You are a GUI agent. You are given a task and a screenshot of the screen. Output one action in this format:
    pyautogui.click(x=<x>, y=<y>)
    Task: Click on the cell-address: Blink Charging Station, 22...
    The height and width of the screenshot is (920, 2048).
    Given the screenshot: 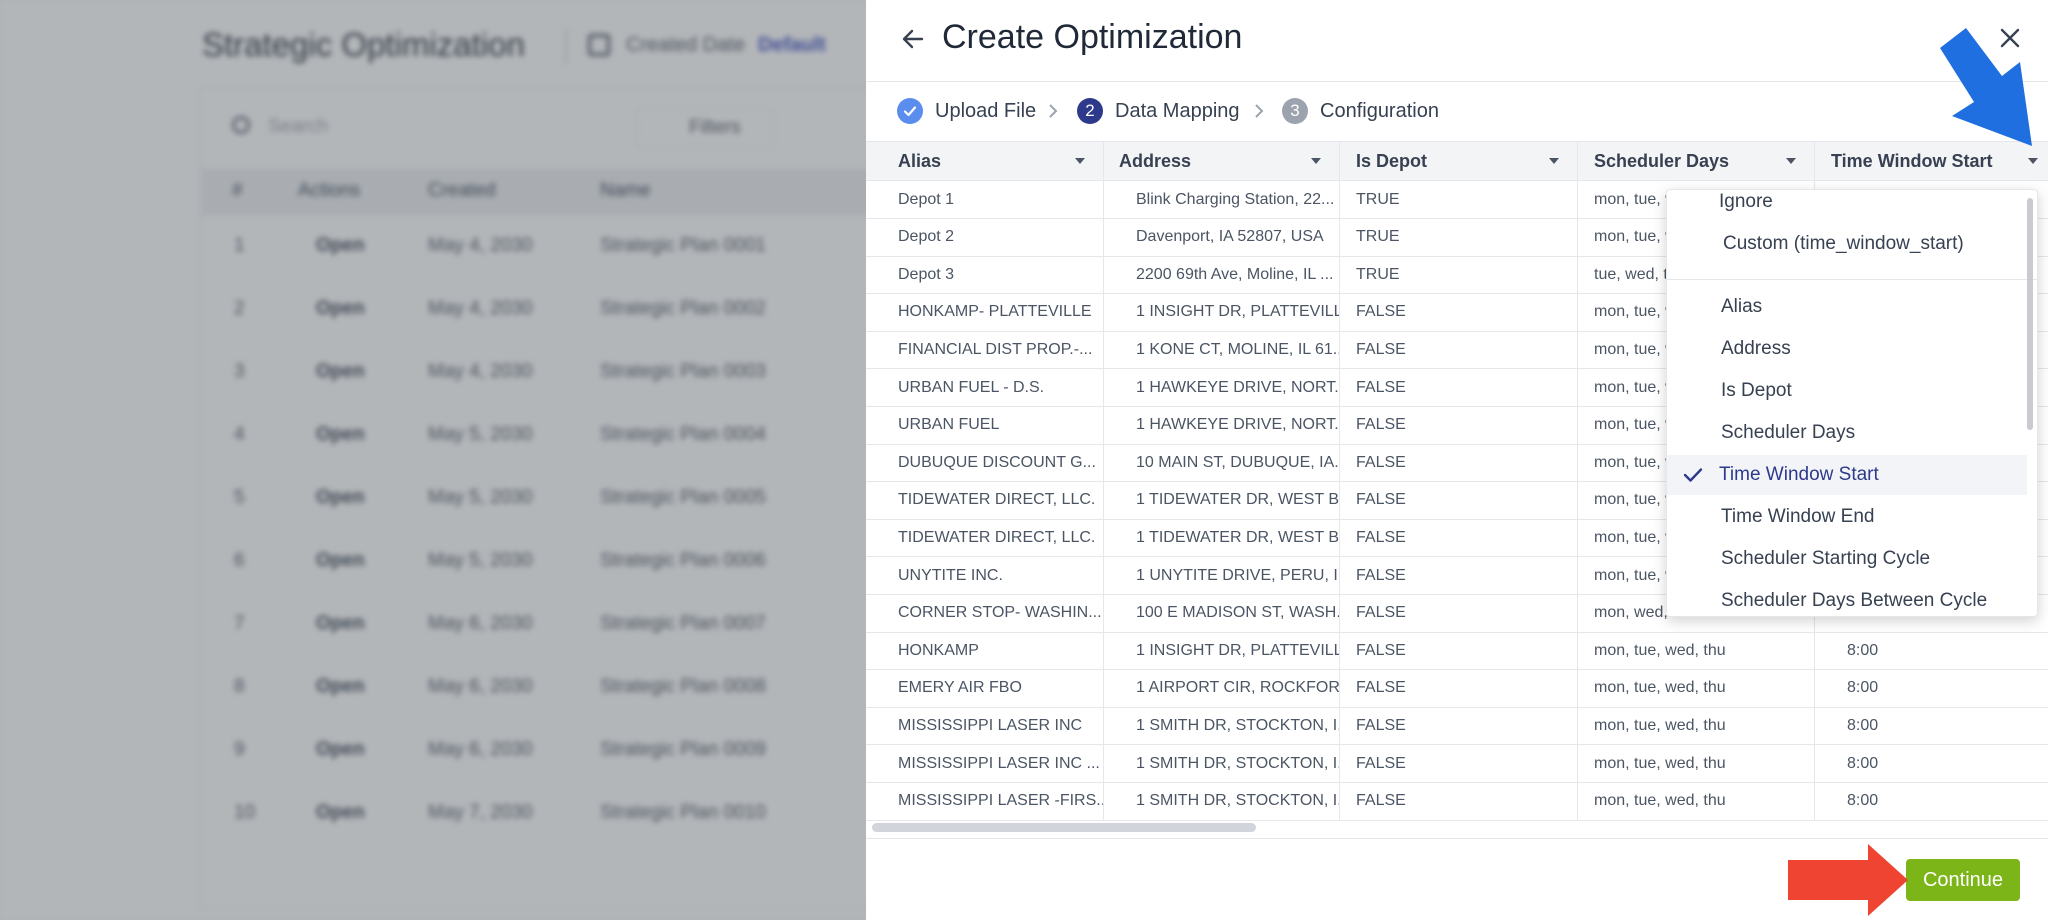 What is the action you would take?
    pyautogui.click(x=1222, y=199)
    